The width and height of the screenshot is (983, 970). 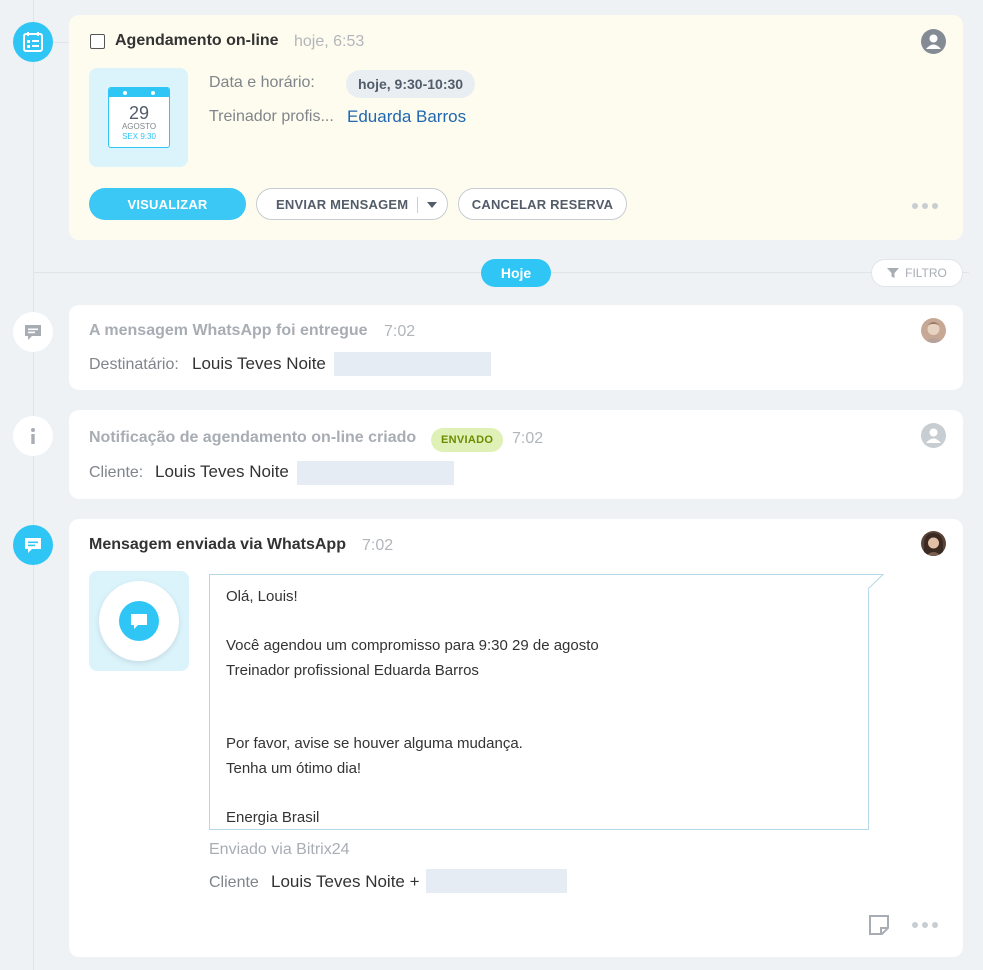 I want to click on filter-button: FILTRO, so click(x=917, y=273).